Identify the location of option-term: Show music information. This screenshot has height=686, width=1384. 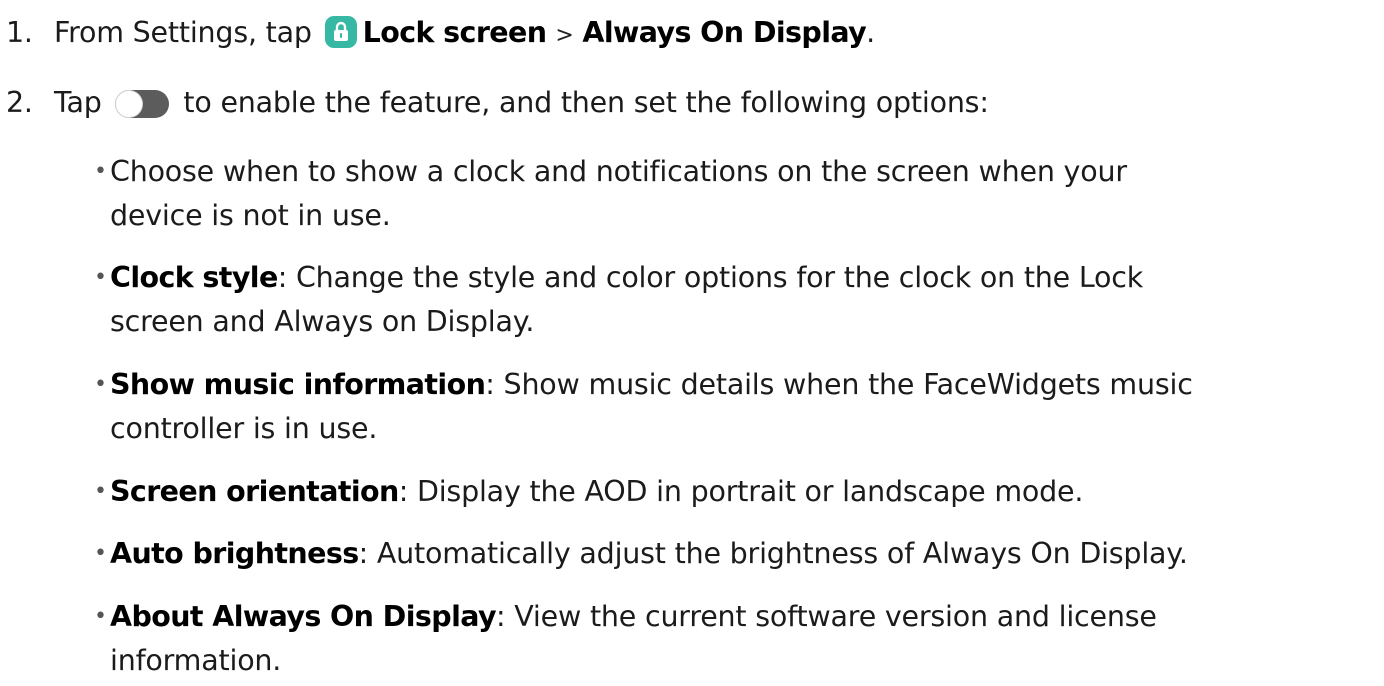
(298, 384).